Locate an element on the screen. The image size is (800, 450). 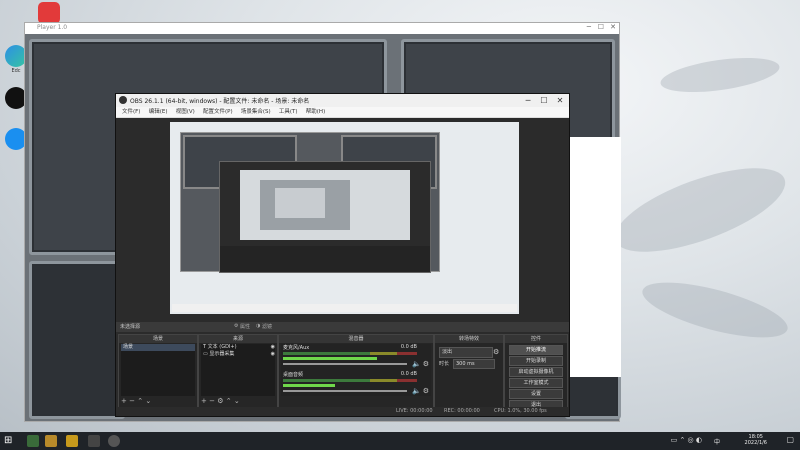
obs-taskbar-icon is located at coordinates (114, 441).